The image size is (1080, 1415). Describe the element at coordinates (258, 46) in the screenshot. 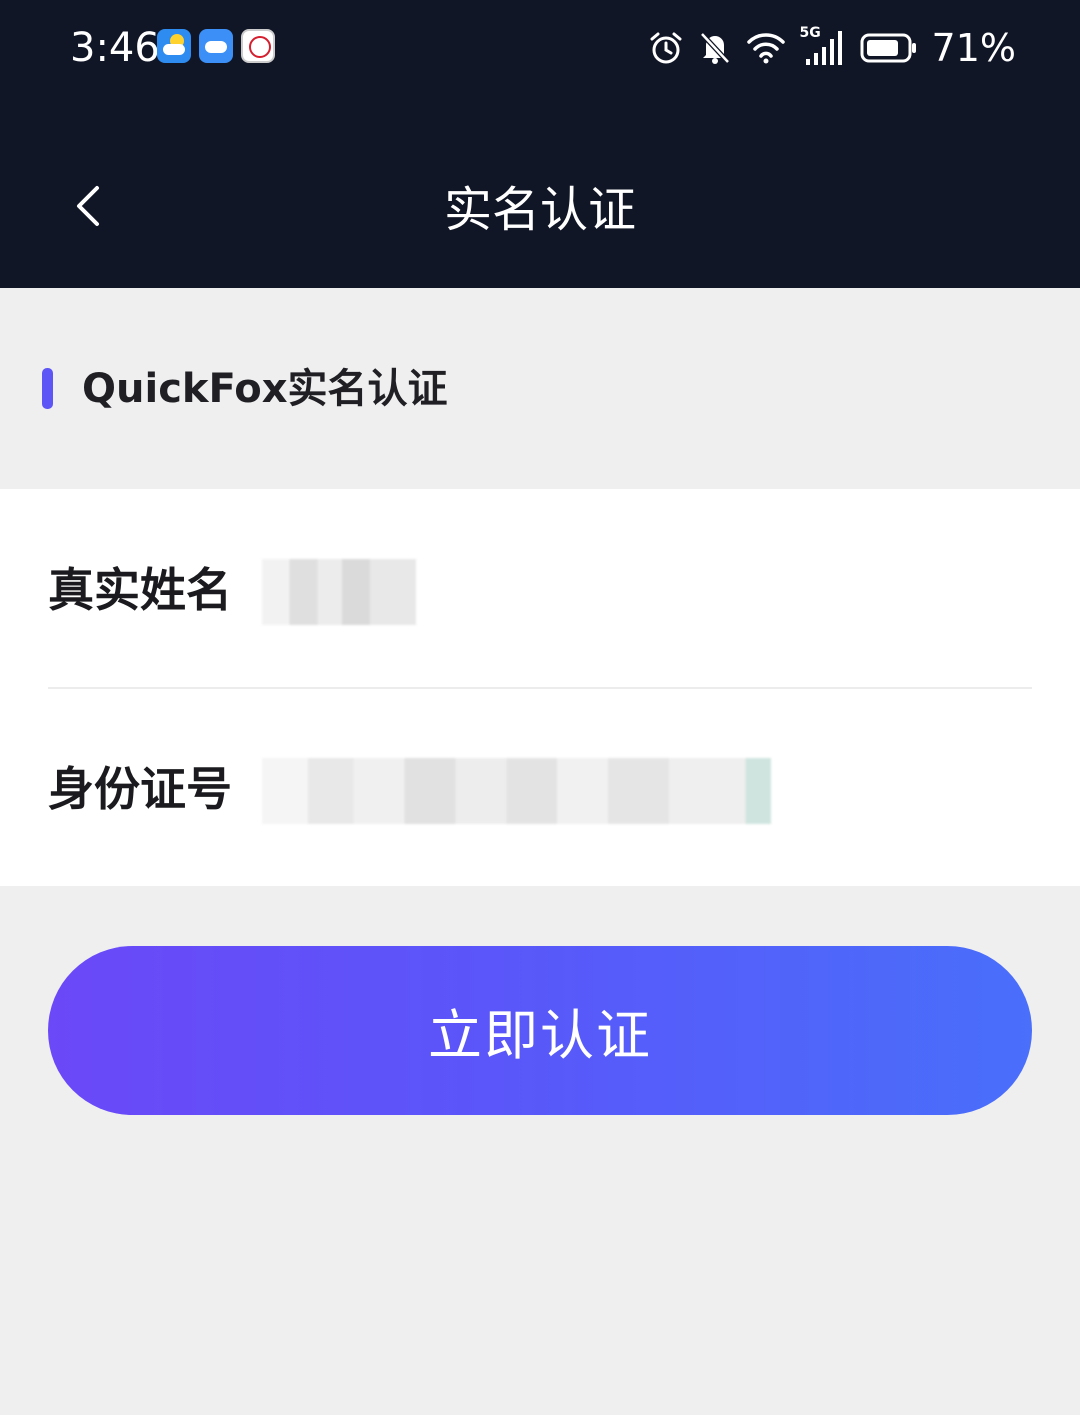

I see `bank-icon` at that location.